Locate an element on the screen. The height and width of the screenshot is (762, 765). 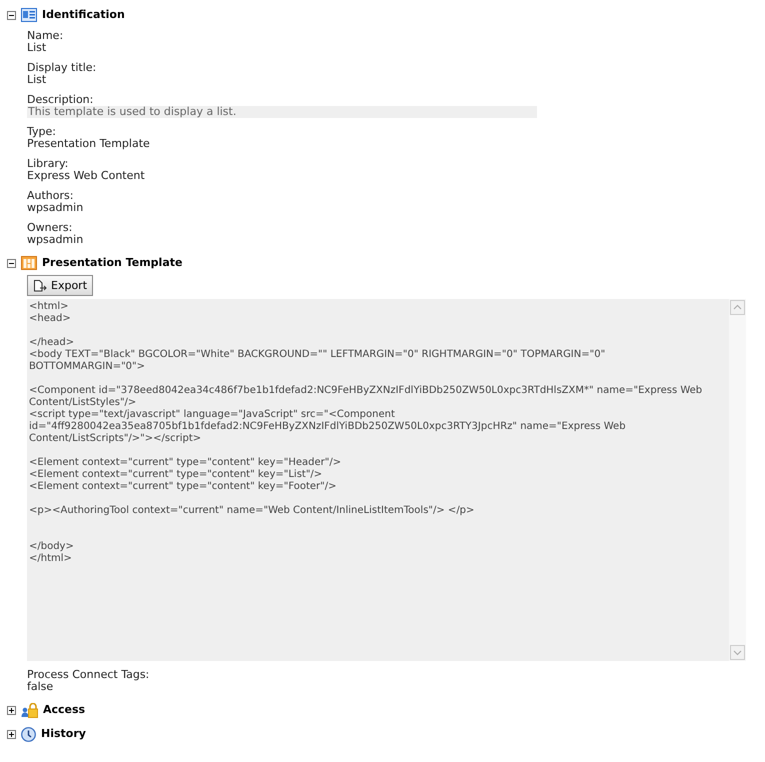
code-line: BOTTOMMARGIN="0"> is located at coordinates (87, 367).